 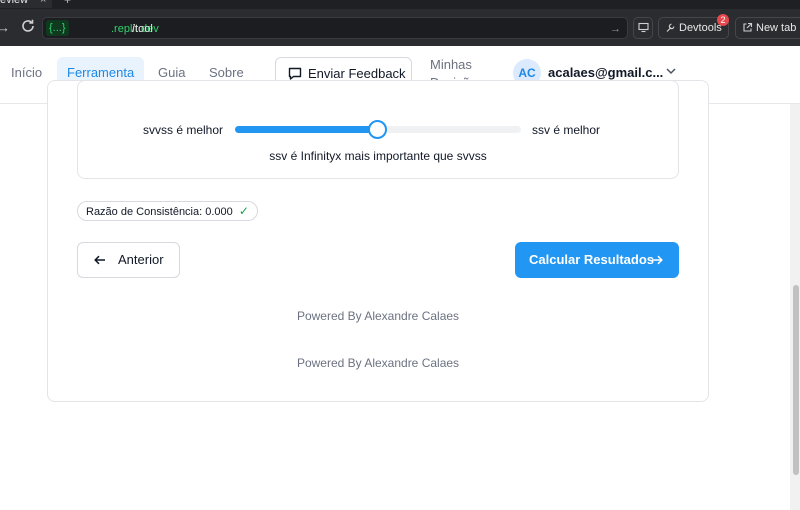 What do you see at coordinates (141, 259) in the screenshot?
I see `previous-label: Anterior` at bounding box center [141, 259].